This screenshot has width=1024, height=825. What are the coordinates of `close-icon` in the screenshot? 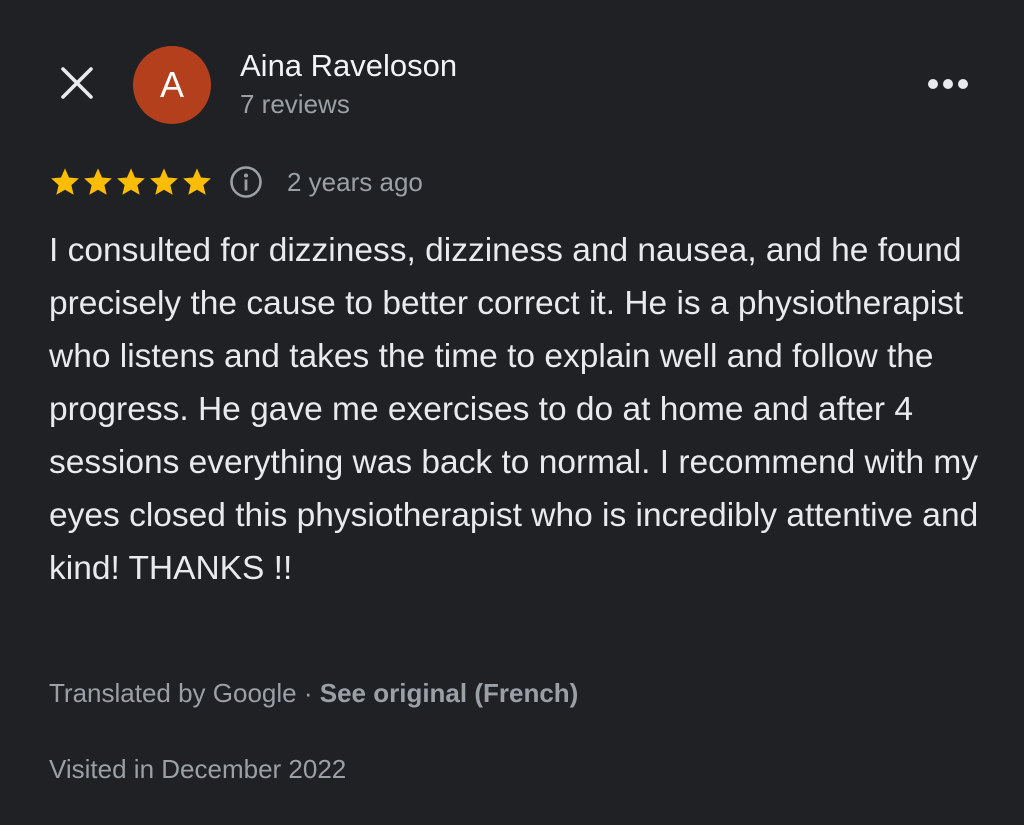 It's located at (77, 83).